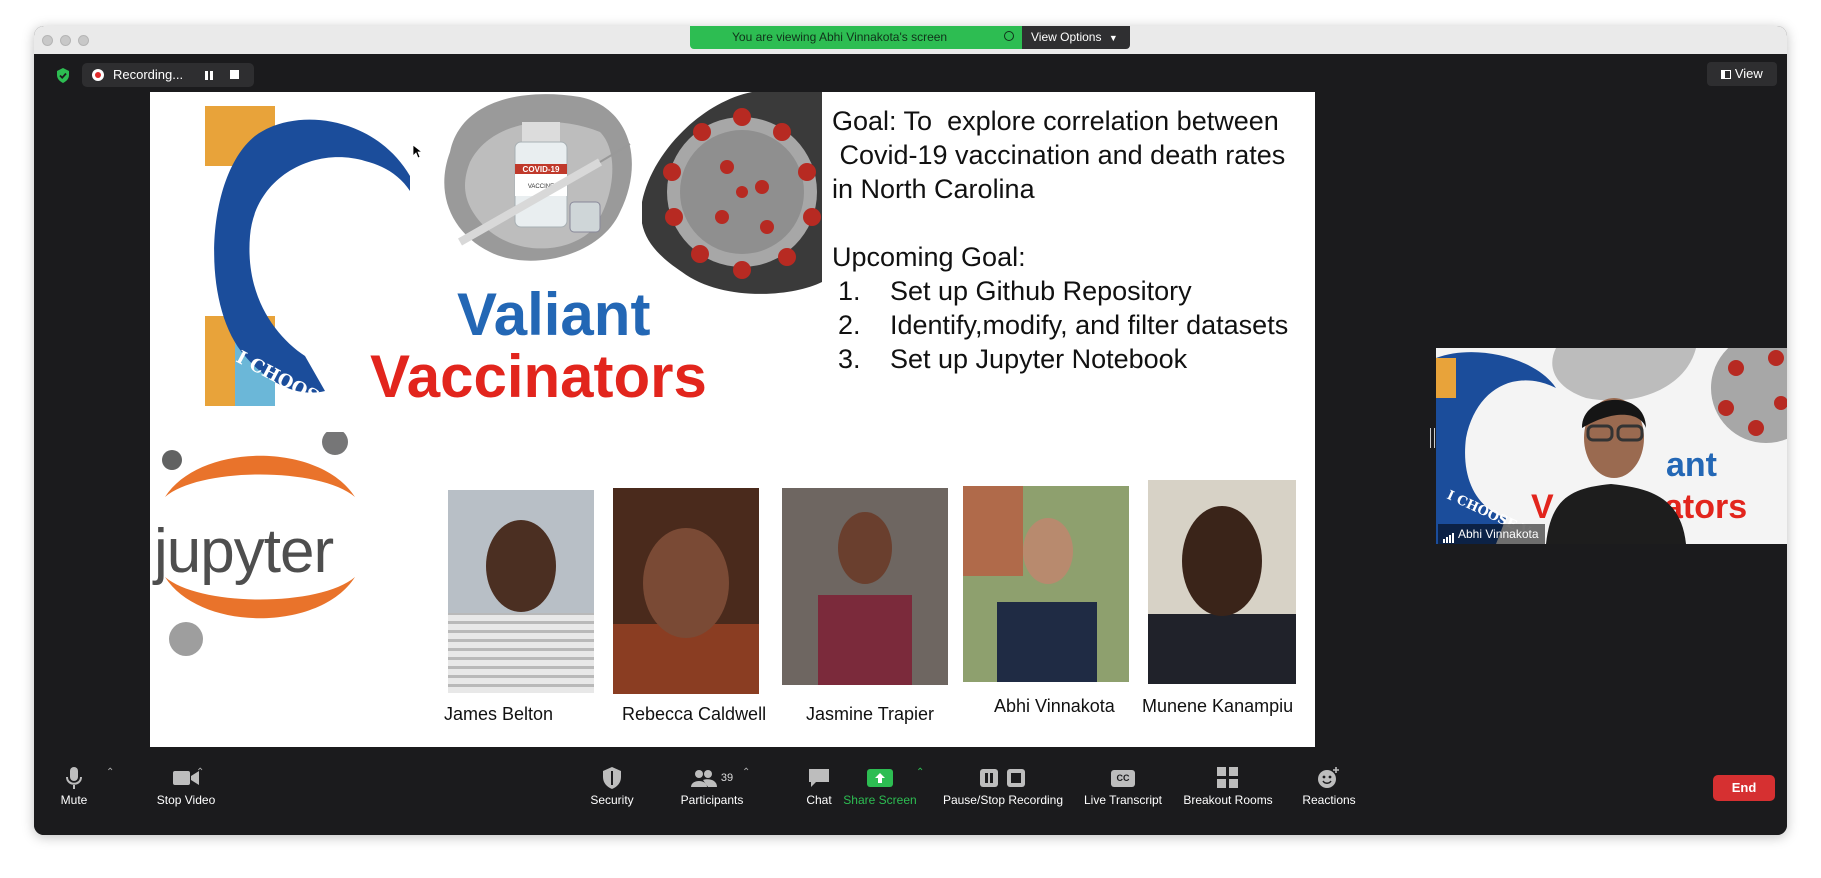 Image resolution: width=1821 pixels, height=878 pixels. Describe the element at coordinates (63, 77) in the screenshot. I see `encryption-shield-icon` at that location.